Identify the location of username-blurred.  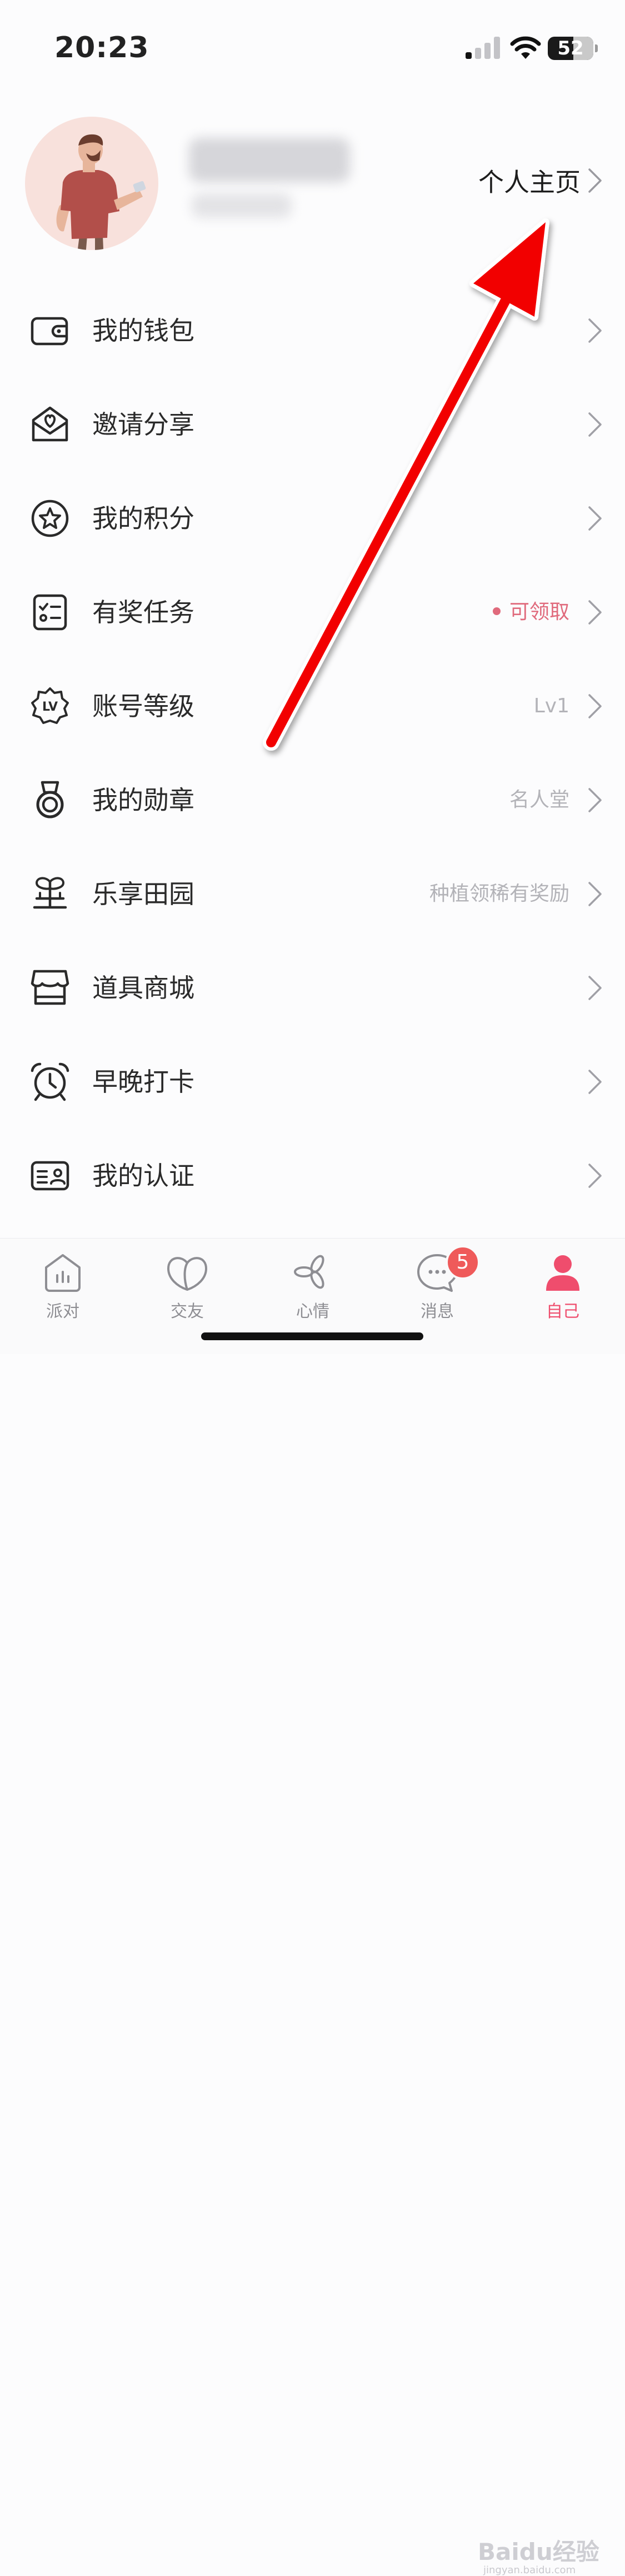
(269, 160).